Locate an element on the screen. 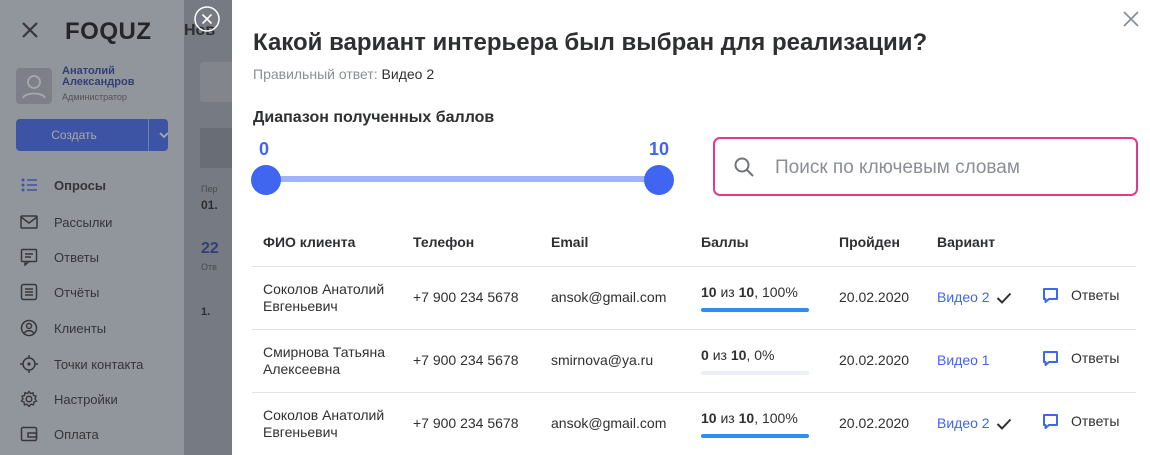 This screenshot has width=1150, height=455. score-cell: 0 из 10, 0% is located at coordinates (759, 361).